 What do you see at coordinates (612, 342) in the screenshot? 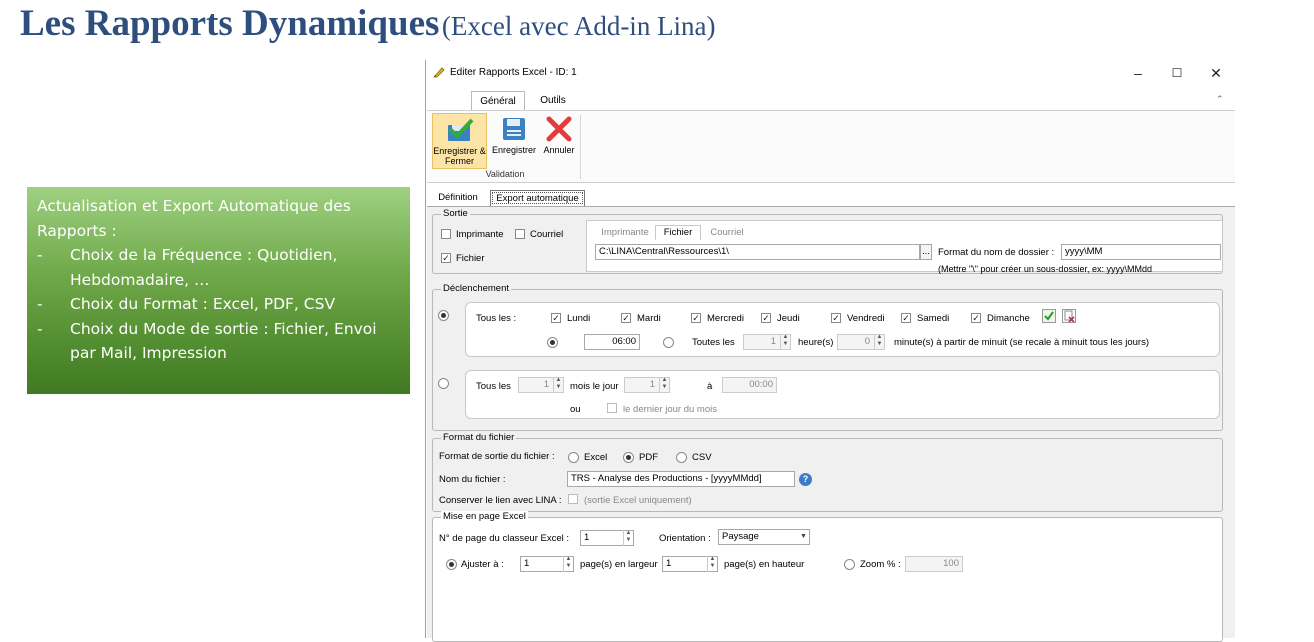
I see `time-field: 06:00` at bounding box center [612, 342].